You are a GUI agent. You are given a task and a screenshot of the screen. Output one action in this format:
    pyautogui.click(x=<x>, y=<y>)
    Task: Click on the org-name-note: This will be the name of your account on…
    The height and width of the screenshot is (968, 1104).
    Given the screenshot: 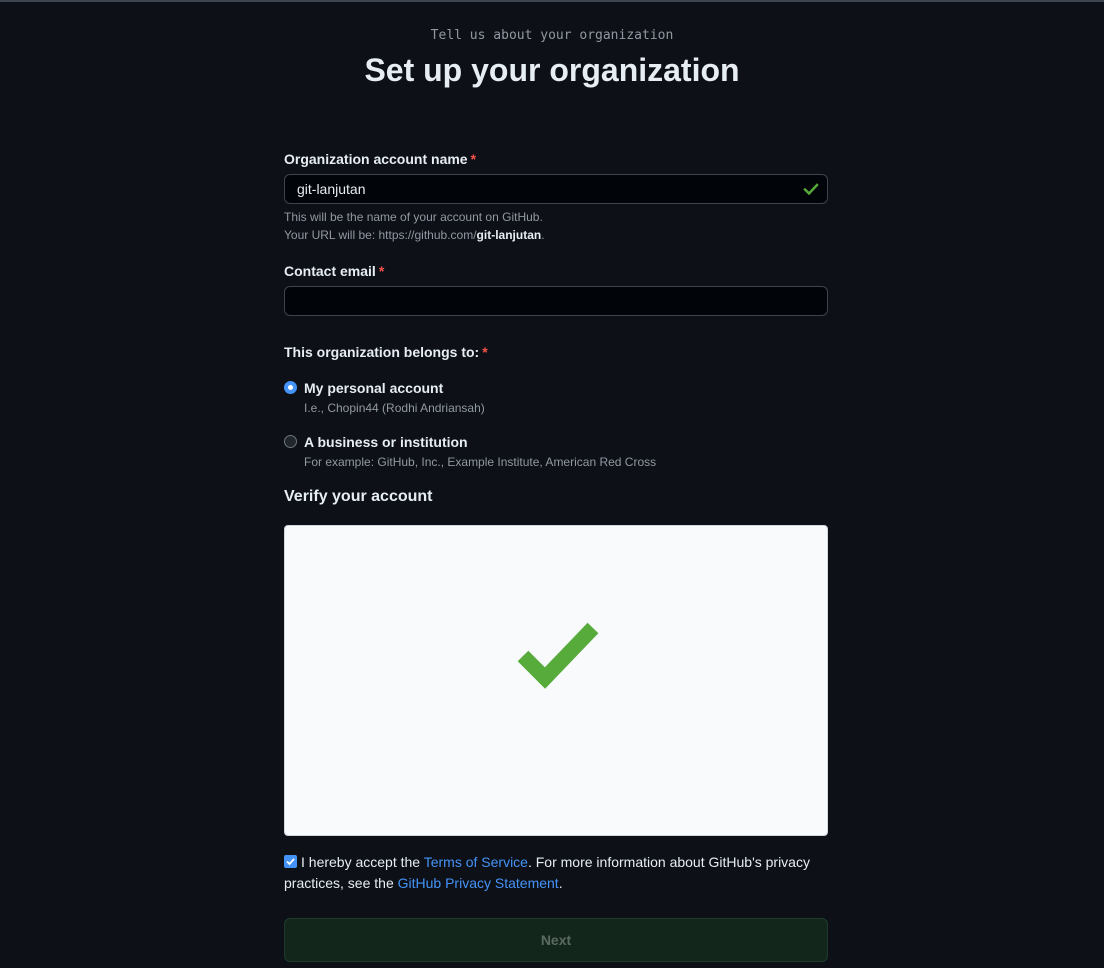 What is the action you would take?
    pyautogui.click(x=414, y=226)
    